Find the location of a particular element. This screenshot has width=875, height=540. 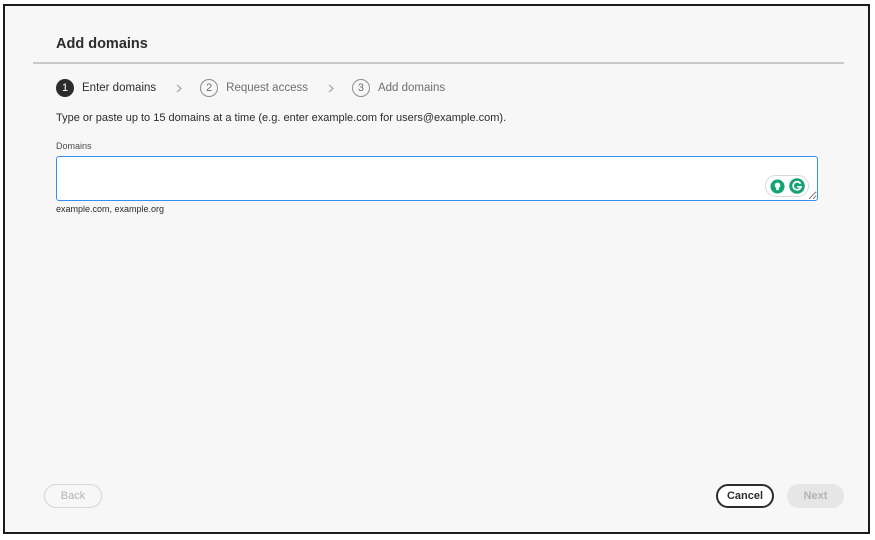

cancel-button: Cancel is located at coordinates (745, 496).